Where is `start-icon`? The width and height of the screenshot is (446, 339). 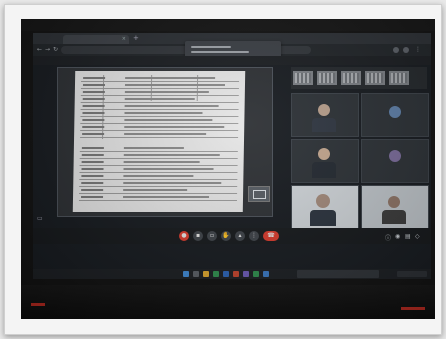 start-icon is located at coordinates (186, 274).